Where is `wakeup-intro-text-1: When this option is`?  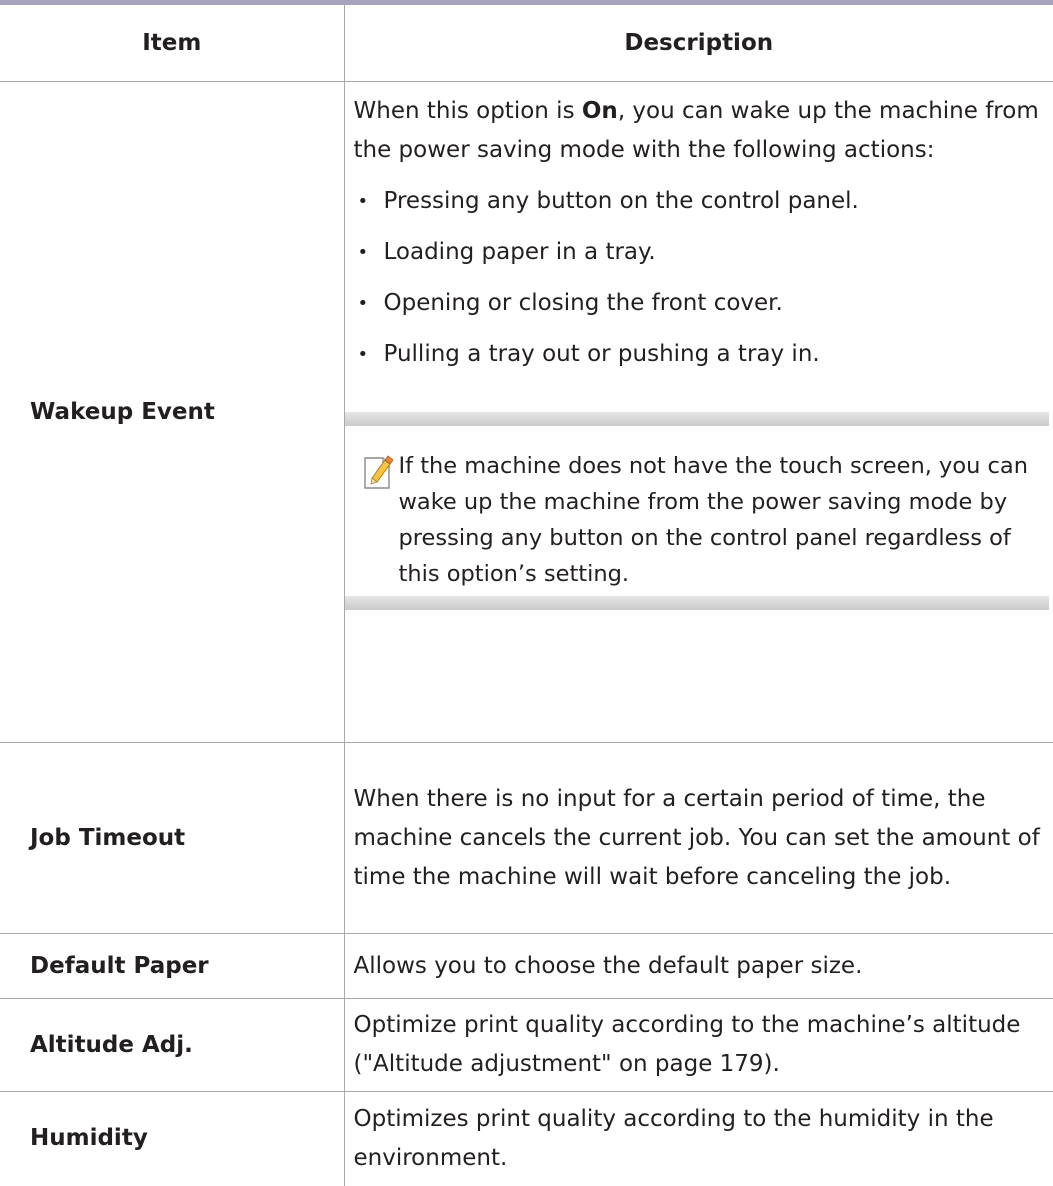 wakeup-intro-text-1: When this option is is located at coordinates (467, 111).